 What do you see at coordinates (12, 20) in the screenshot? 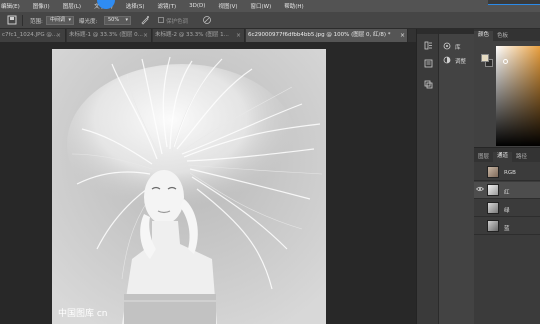
I see `tool-preset-icon` at bounding box center [12, 20].